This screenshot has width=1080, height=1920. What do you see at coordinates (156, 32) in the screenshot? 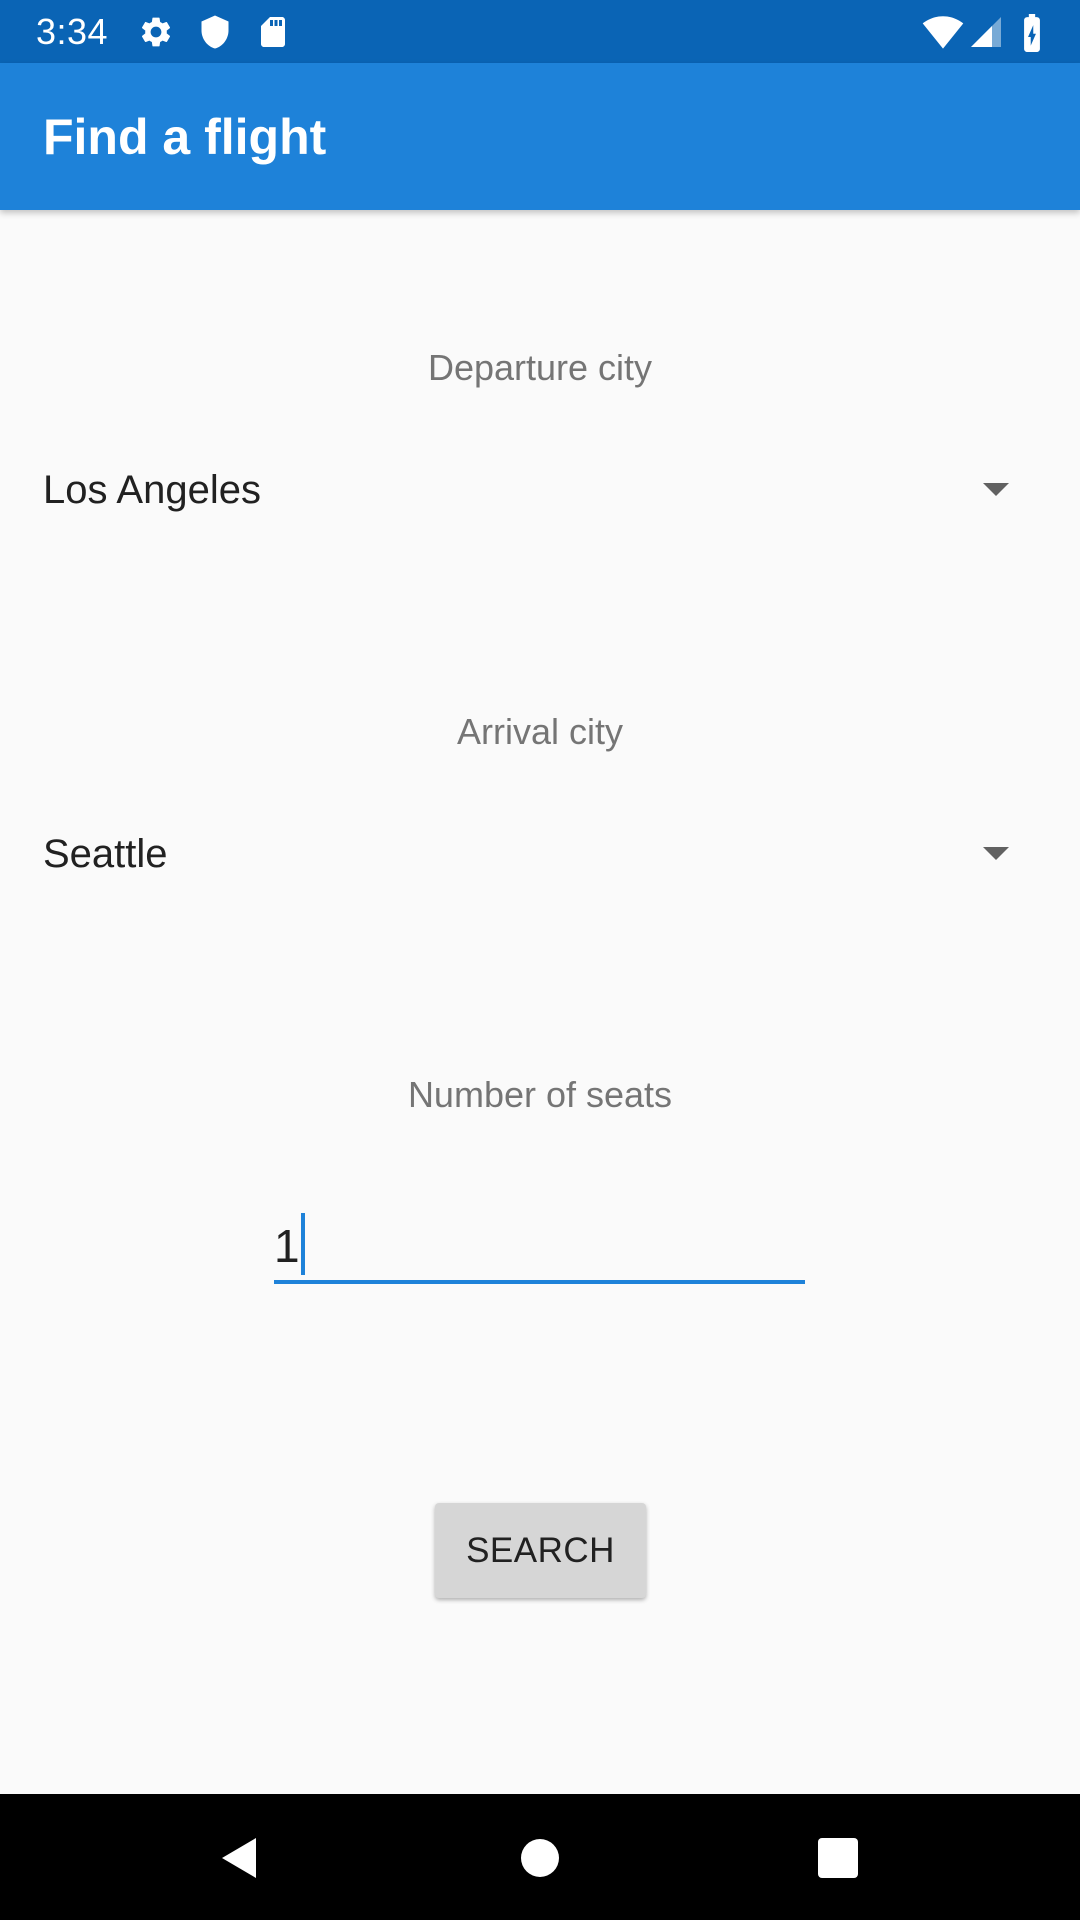
I see `gear-icon` at bounding box center [156, 32].